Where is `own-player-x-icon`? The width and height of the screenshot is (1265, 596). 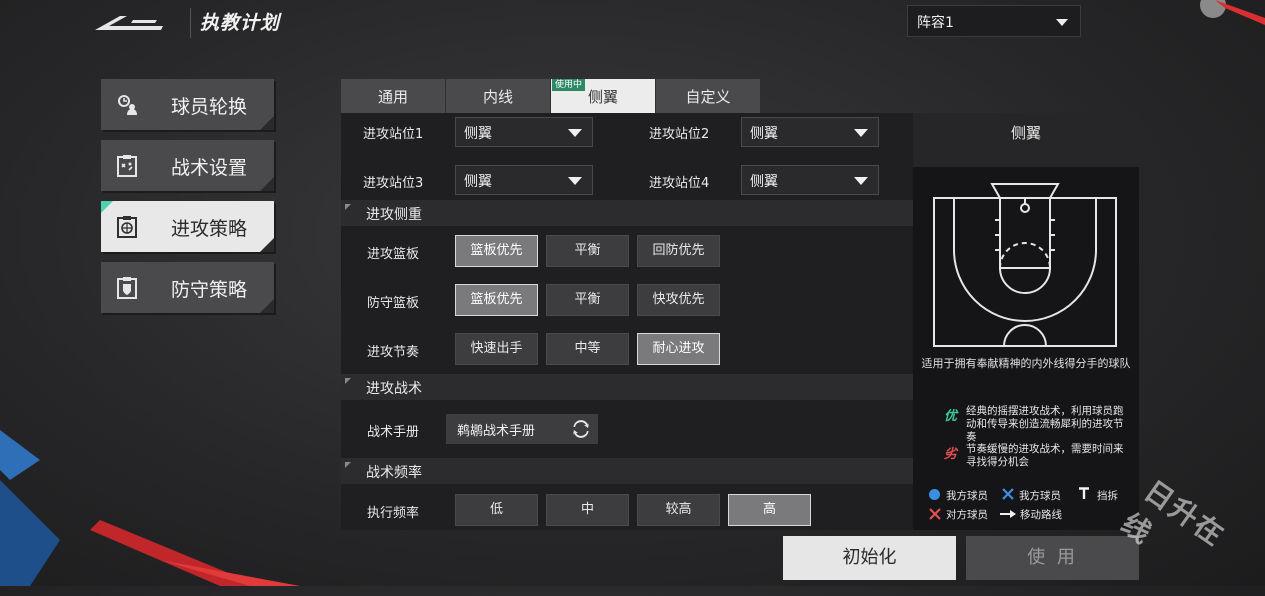
own-player-x-icon is located at coordinates (1008, 494).